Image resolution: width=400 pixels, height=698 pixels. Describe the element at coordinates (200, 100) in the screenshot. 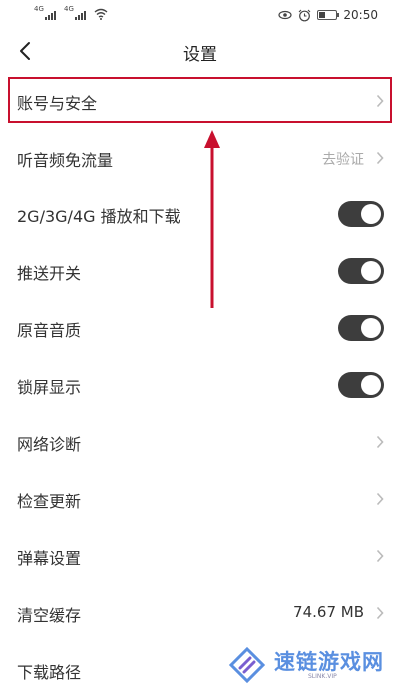

I see `highlight-box` at that location.